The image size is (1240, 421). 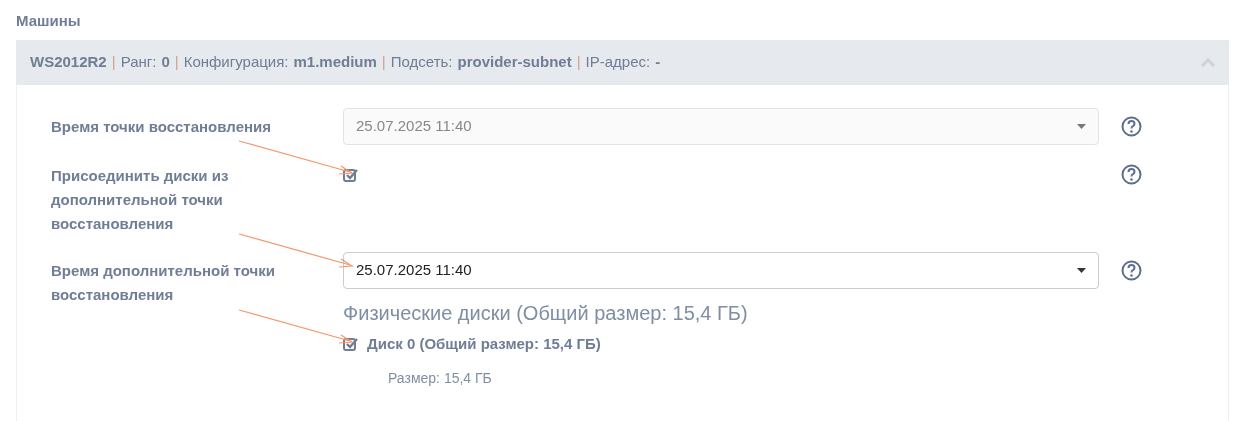 I want to click on field-value: provider-subnet, so click(x=514, y=62).